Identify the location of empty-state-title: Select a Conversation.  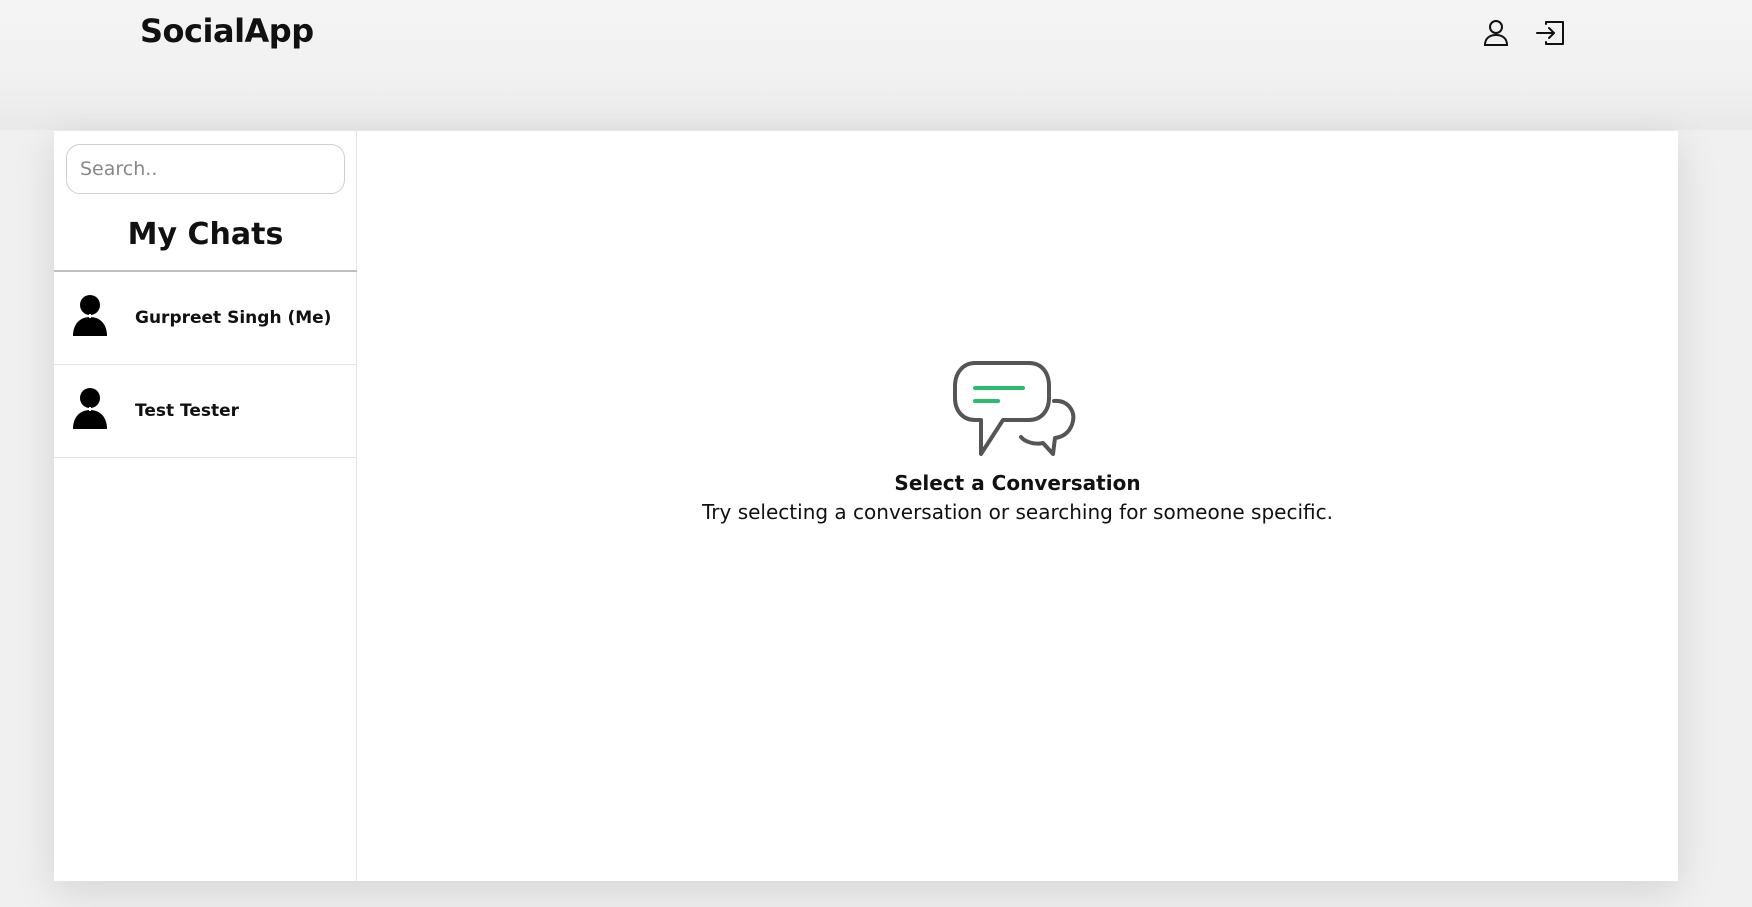
(1017, 483).